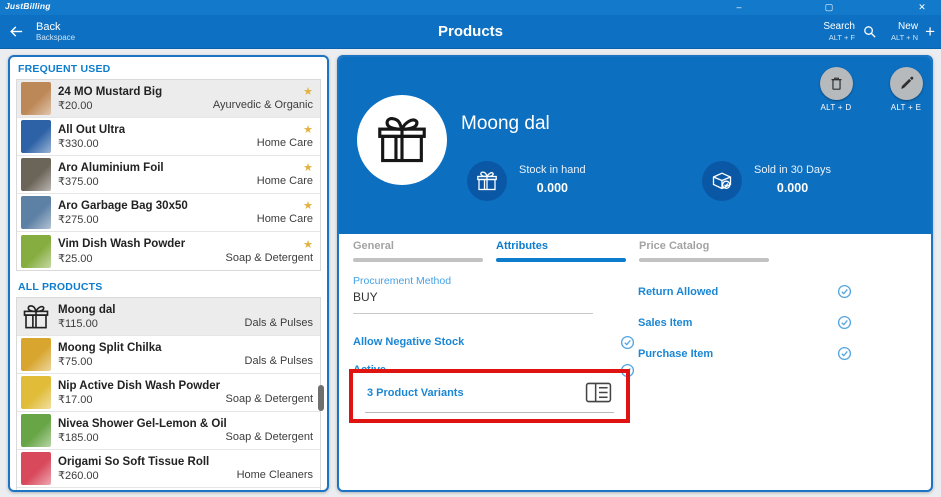 This screenshot has width=941, height=497. What do you see at coordinates (905, 37) in the screenshot?
I see `new-shortcut: ALT + N` at bounding box center [905, 37].